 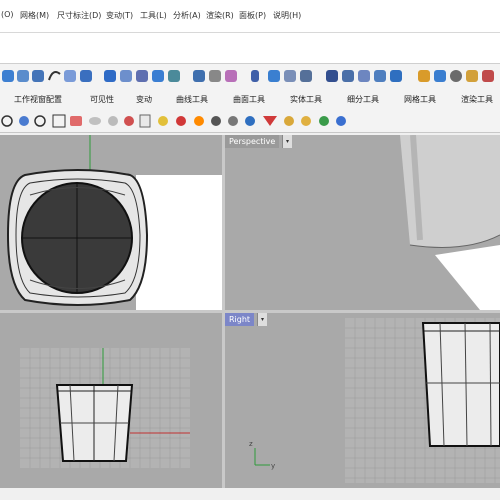 I want to click on arctic-icon, so click(x=250, y=121).